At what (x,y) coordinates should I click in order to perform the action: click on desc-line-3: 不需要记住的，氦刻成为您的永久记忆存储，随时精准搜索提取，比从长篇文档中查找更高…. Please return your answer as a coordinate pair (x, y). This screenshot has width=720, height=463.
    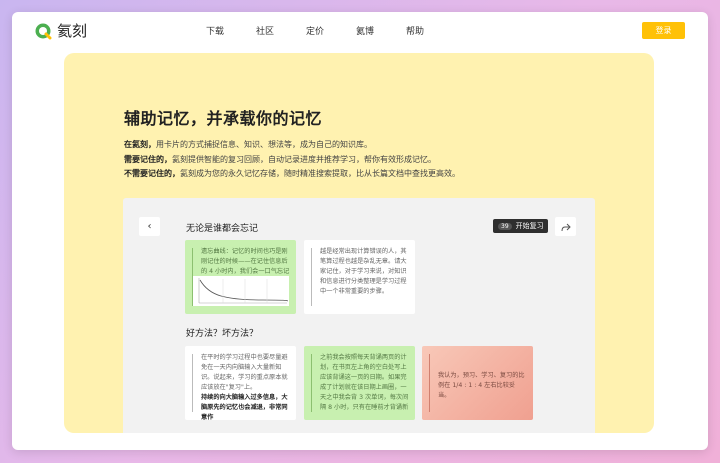
    Looking at the image, I should click on (292, 174).